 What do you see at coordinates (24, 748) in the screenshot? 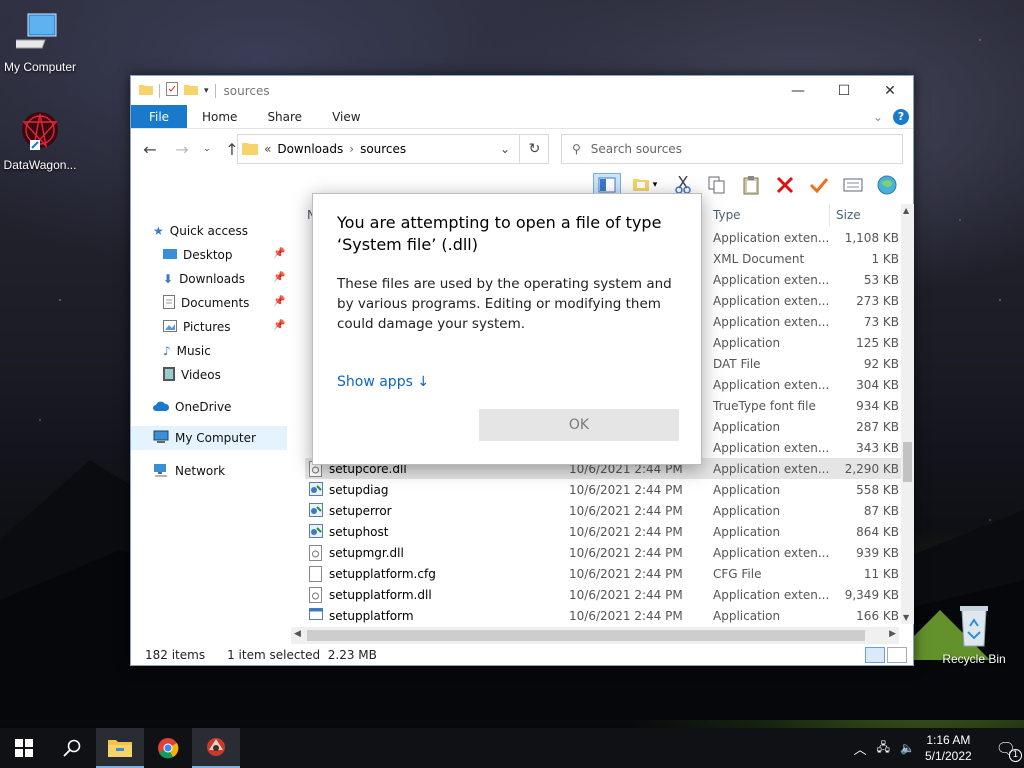
I see `start-button` at bounding box center [24, 748].